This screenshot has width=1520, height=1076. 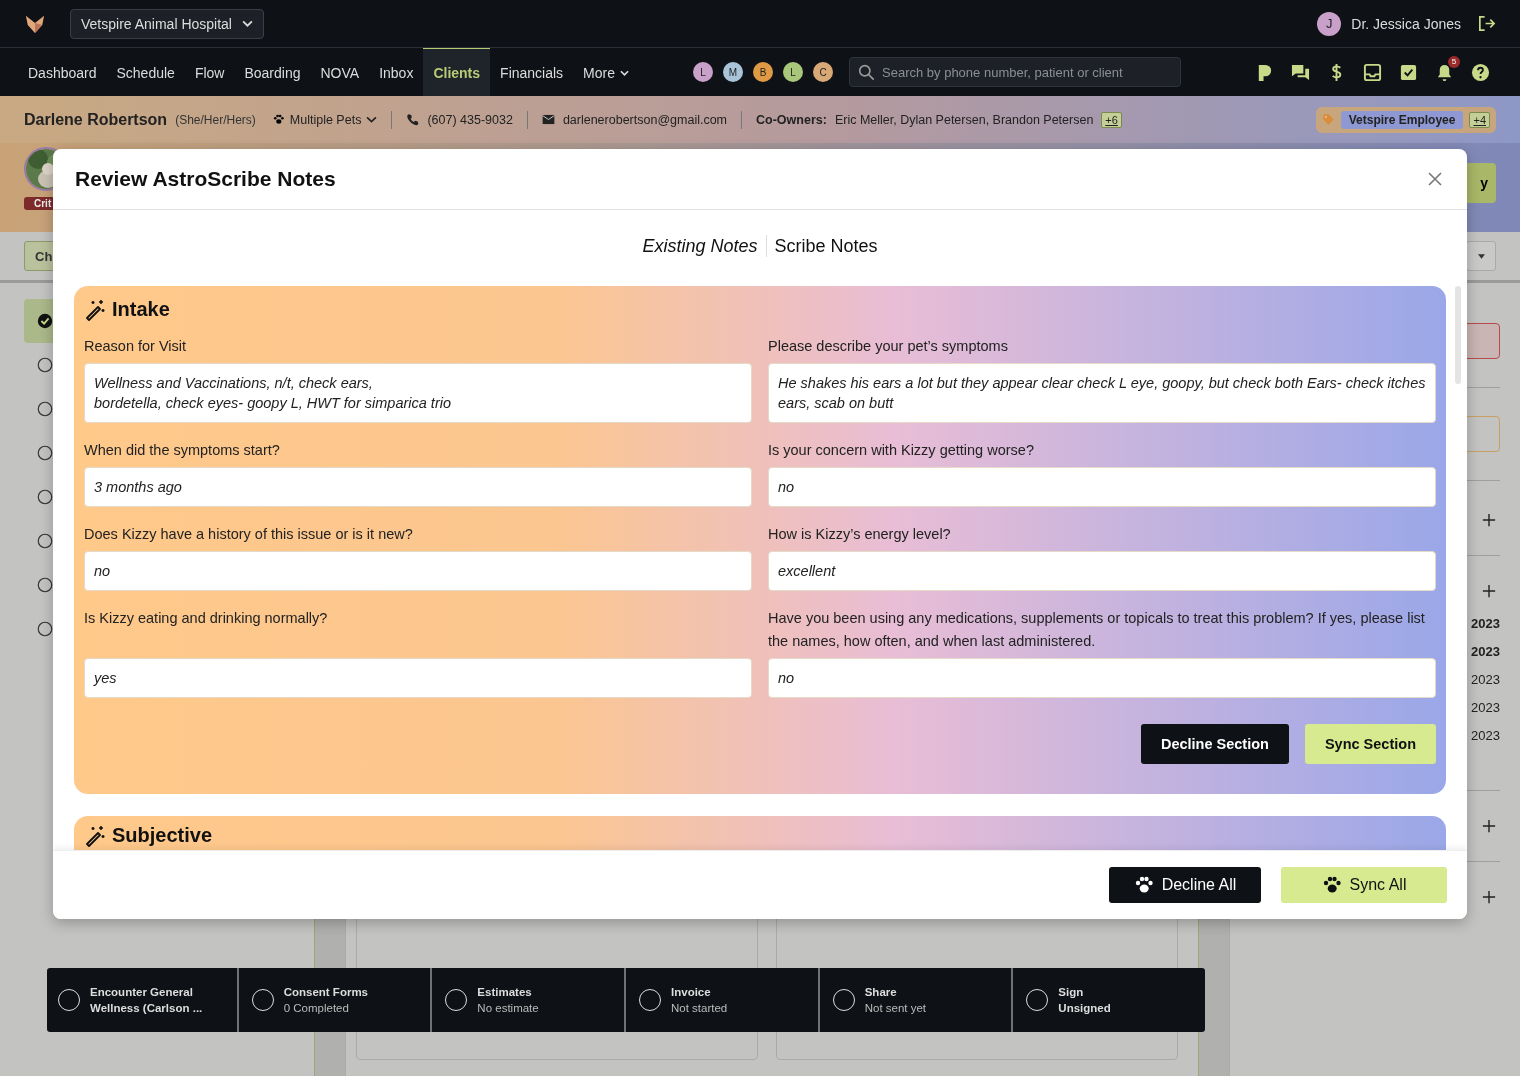 What do you see at coordinates (733, 72) in the screenshot?
I see `staff-avatar: M` at bounding box center [733, 72].